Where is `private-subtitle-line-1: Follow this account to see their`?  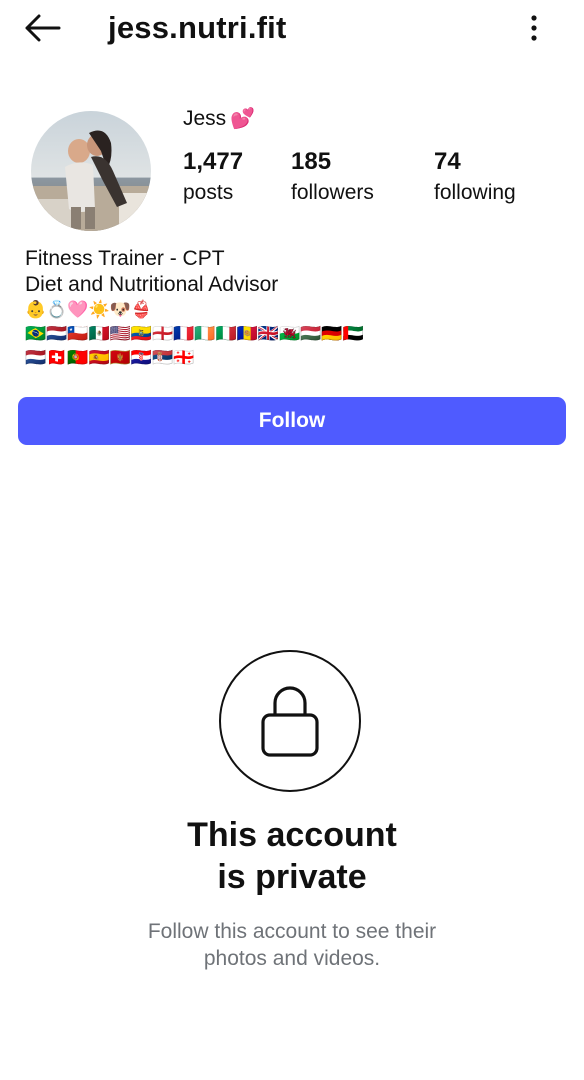 private-subtitle-line-1: Follow this account to see their is located at coordinates (292, 931).